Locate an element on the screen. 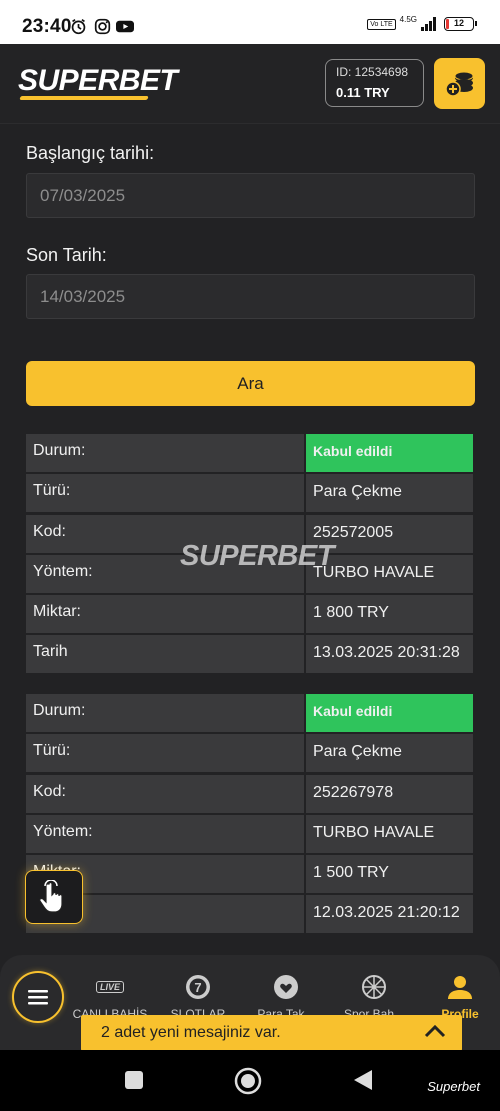 The height and width of the screenshot is (1111, 500). instagram-icon is located at coordinates (102, 26).